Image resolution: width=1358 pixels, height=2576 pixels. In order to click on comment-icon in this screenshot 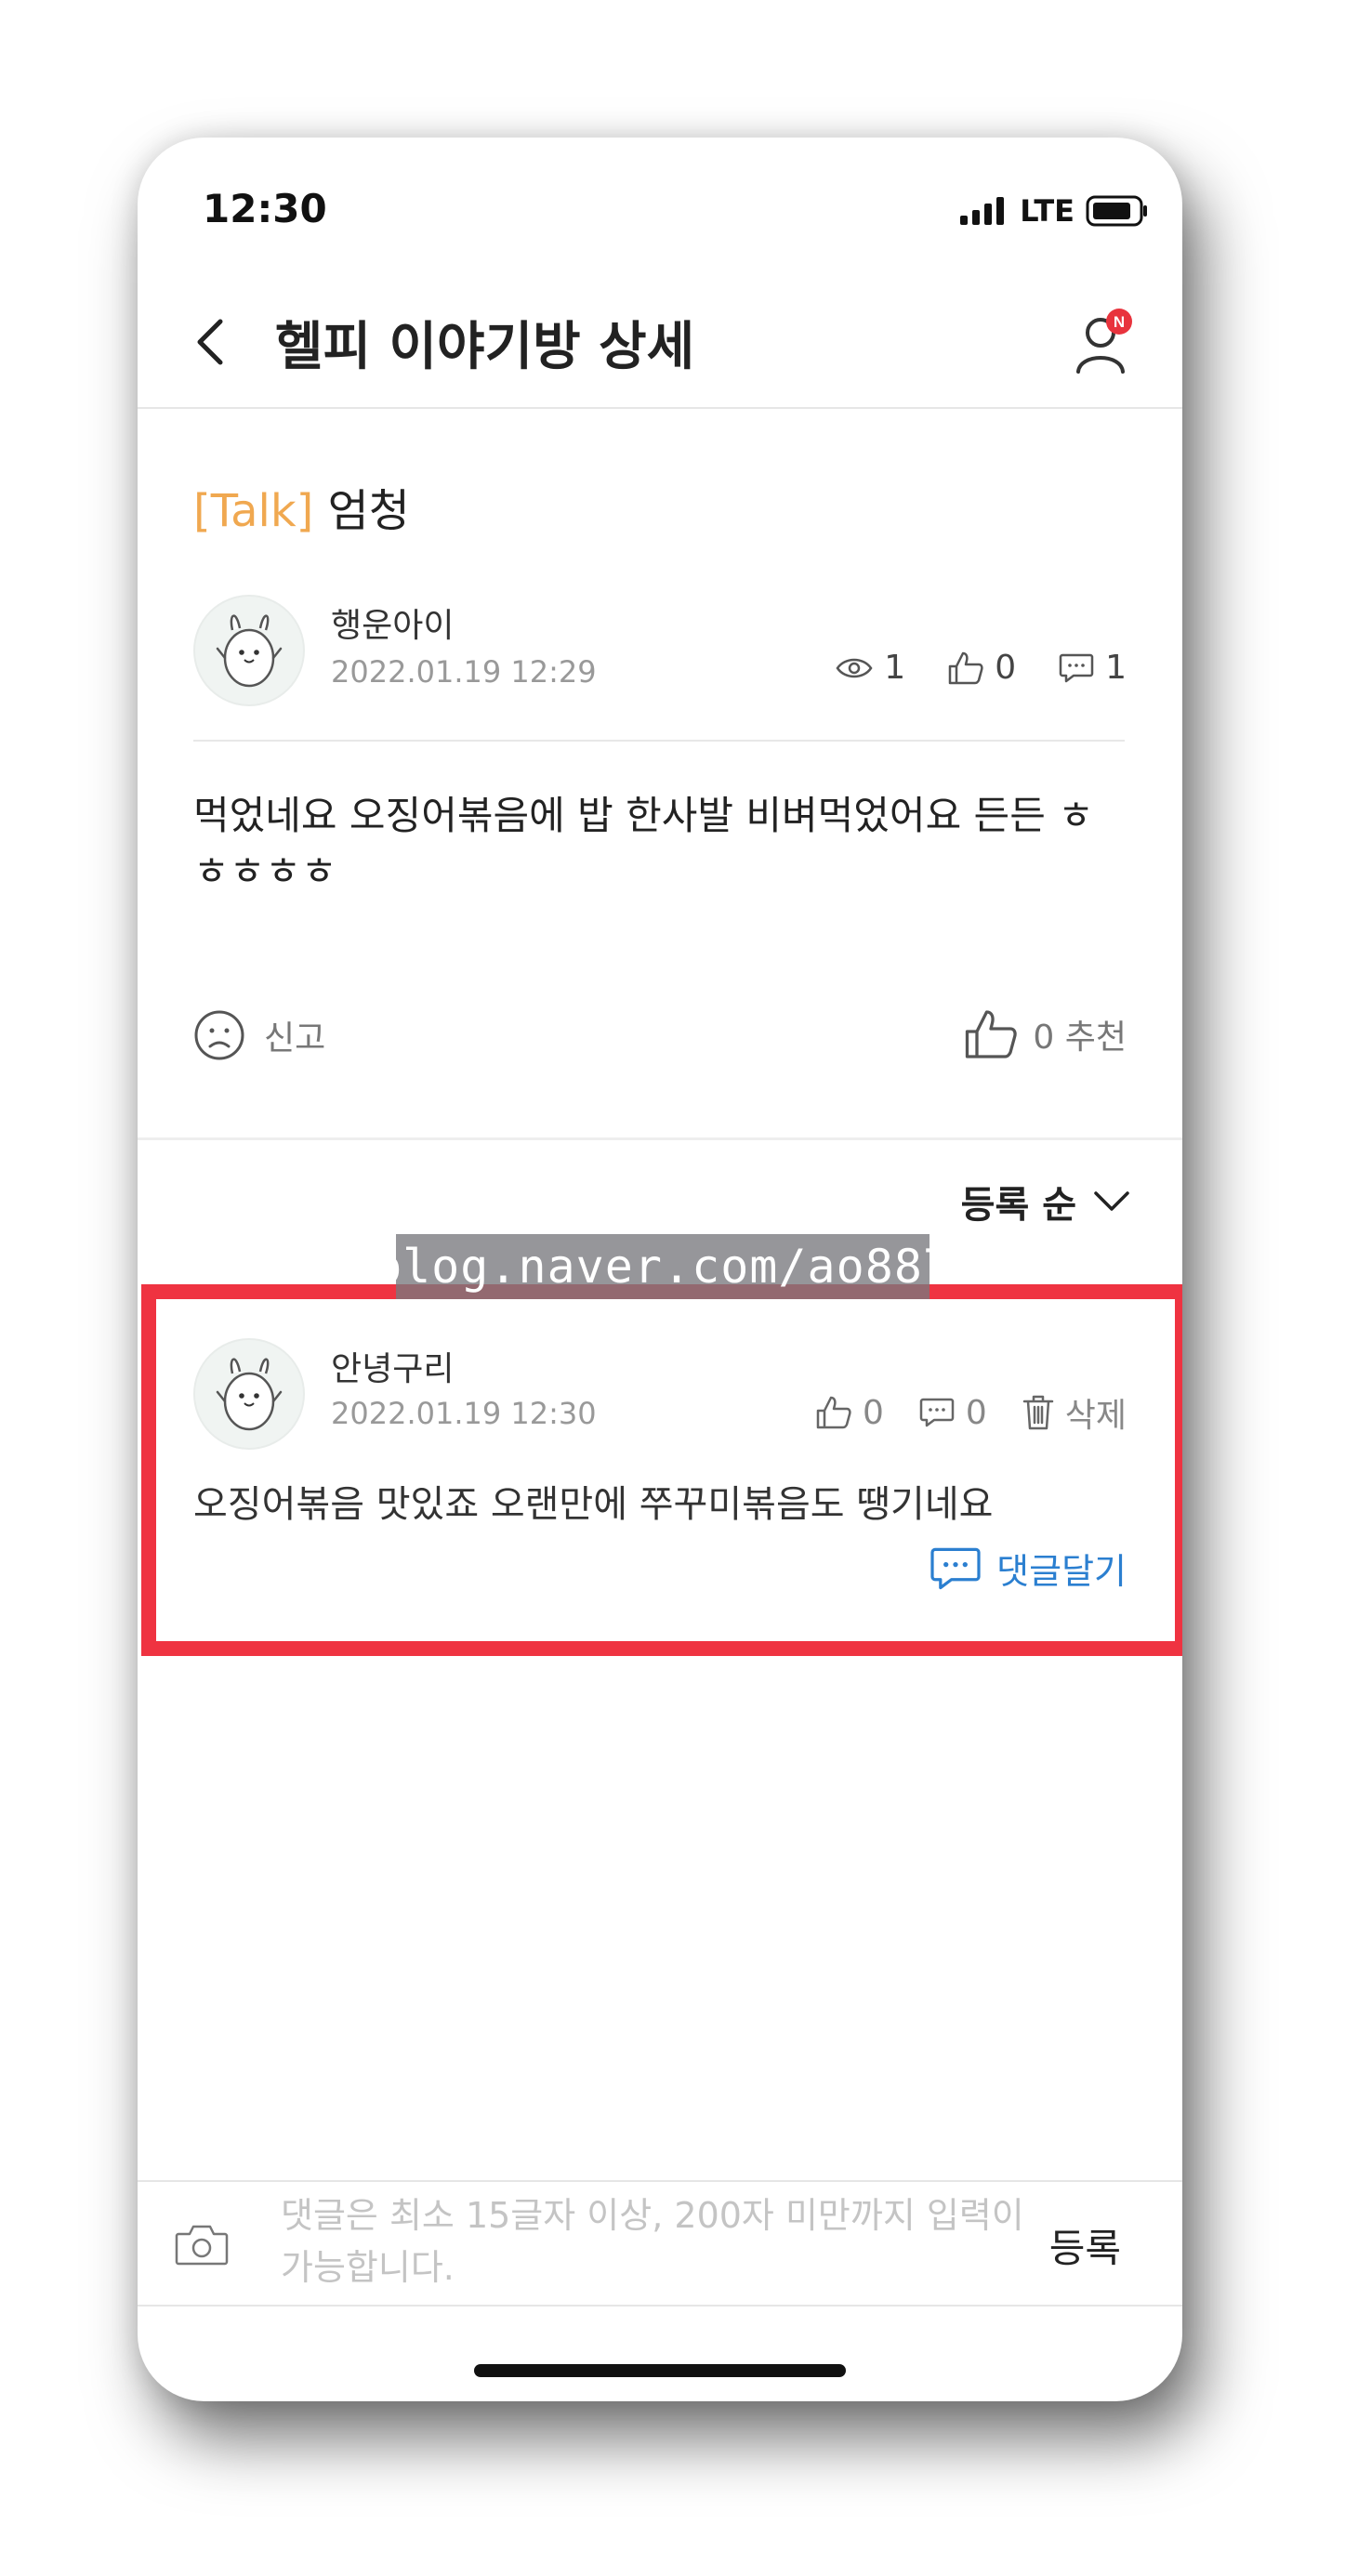, I will do `click(1076, 667)`.